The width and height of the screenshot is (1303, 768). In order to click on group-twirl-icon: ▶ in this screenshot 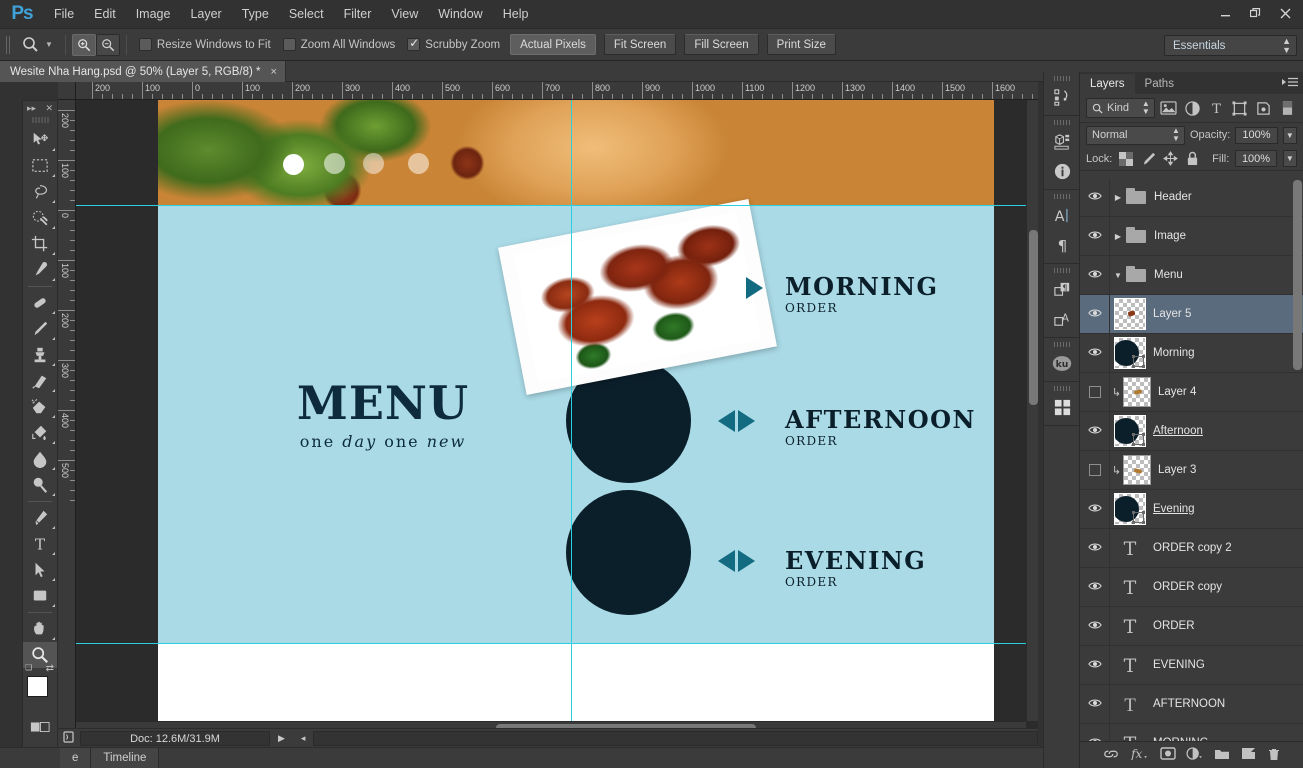, I will do `click(1118, 197)`.